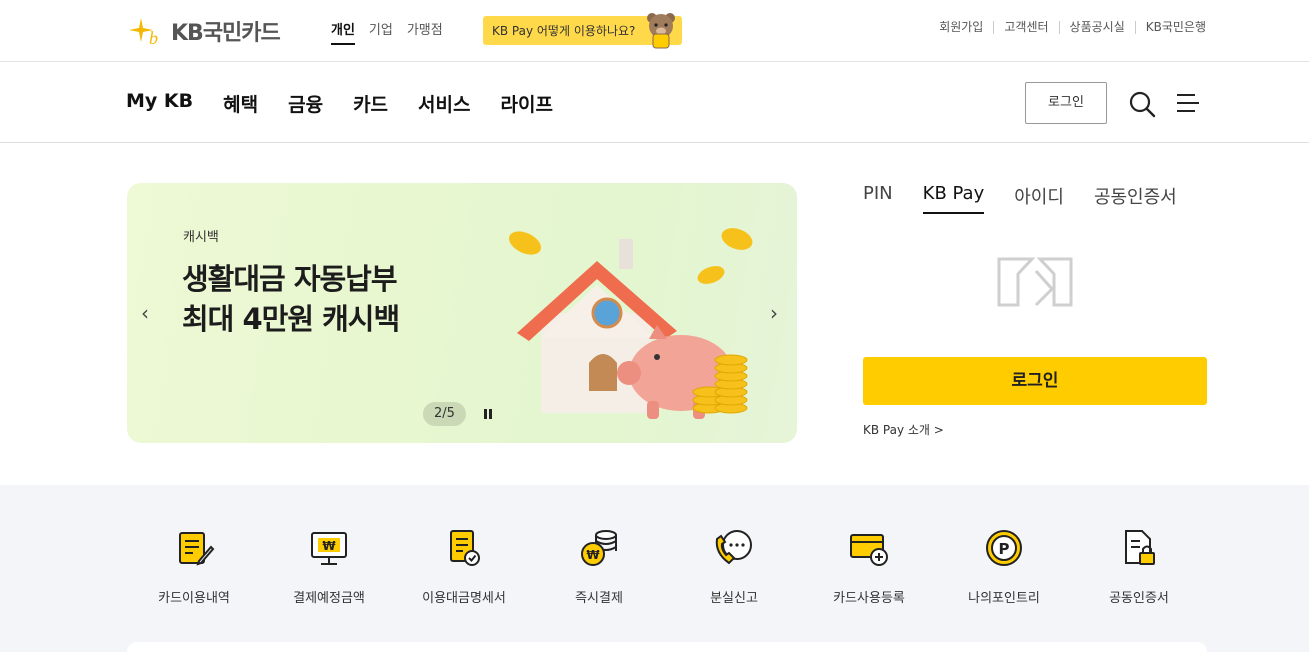 This screenshot has height=672, width=1309. Describe the element at coordinates (339, 103) in the screenshot. I see `main-menu: My KB 혜택 금융 카드 서비스 라이프` at that location.